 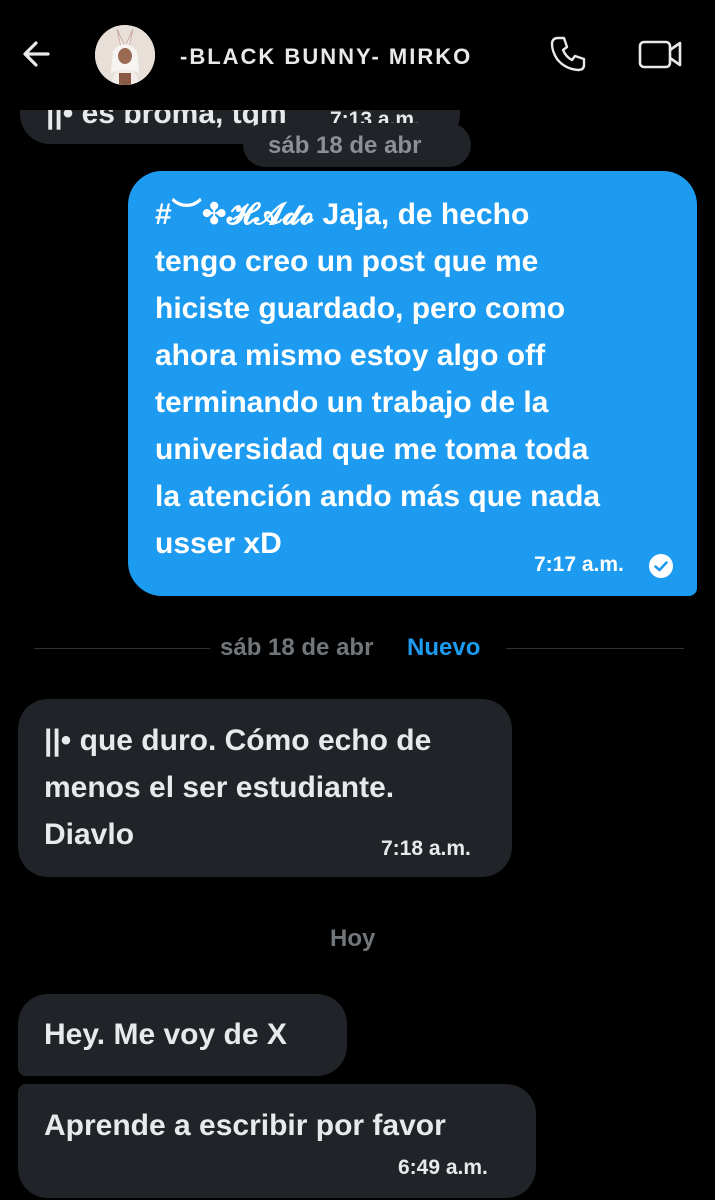 I want to click on date-separator: Hoy, so click(x=353, y=938).